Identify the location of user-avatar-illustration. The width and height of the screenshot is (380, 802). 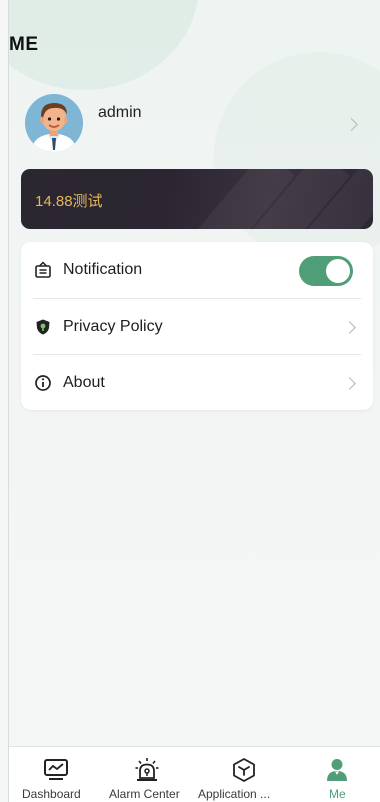
(54, 123).